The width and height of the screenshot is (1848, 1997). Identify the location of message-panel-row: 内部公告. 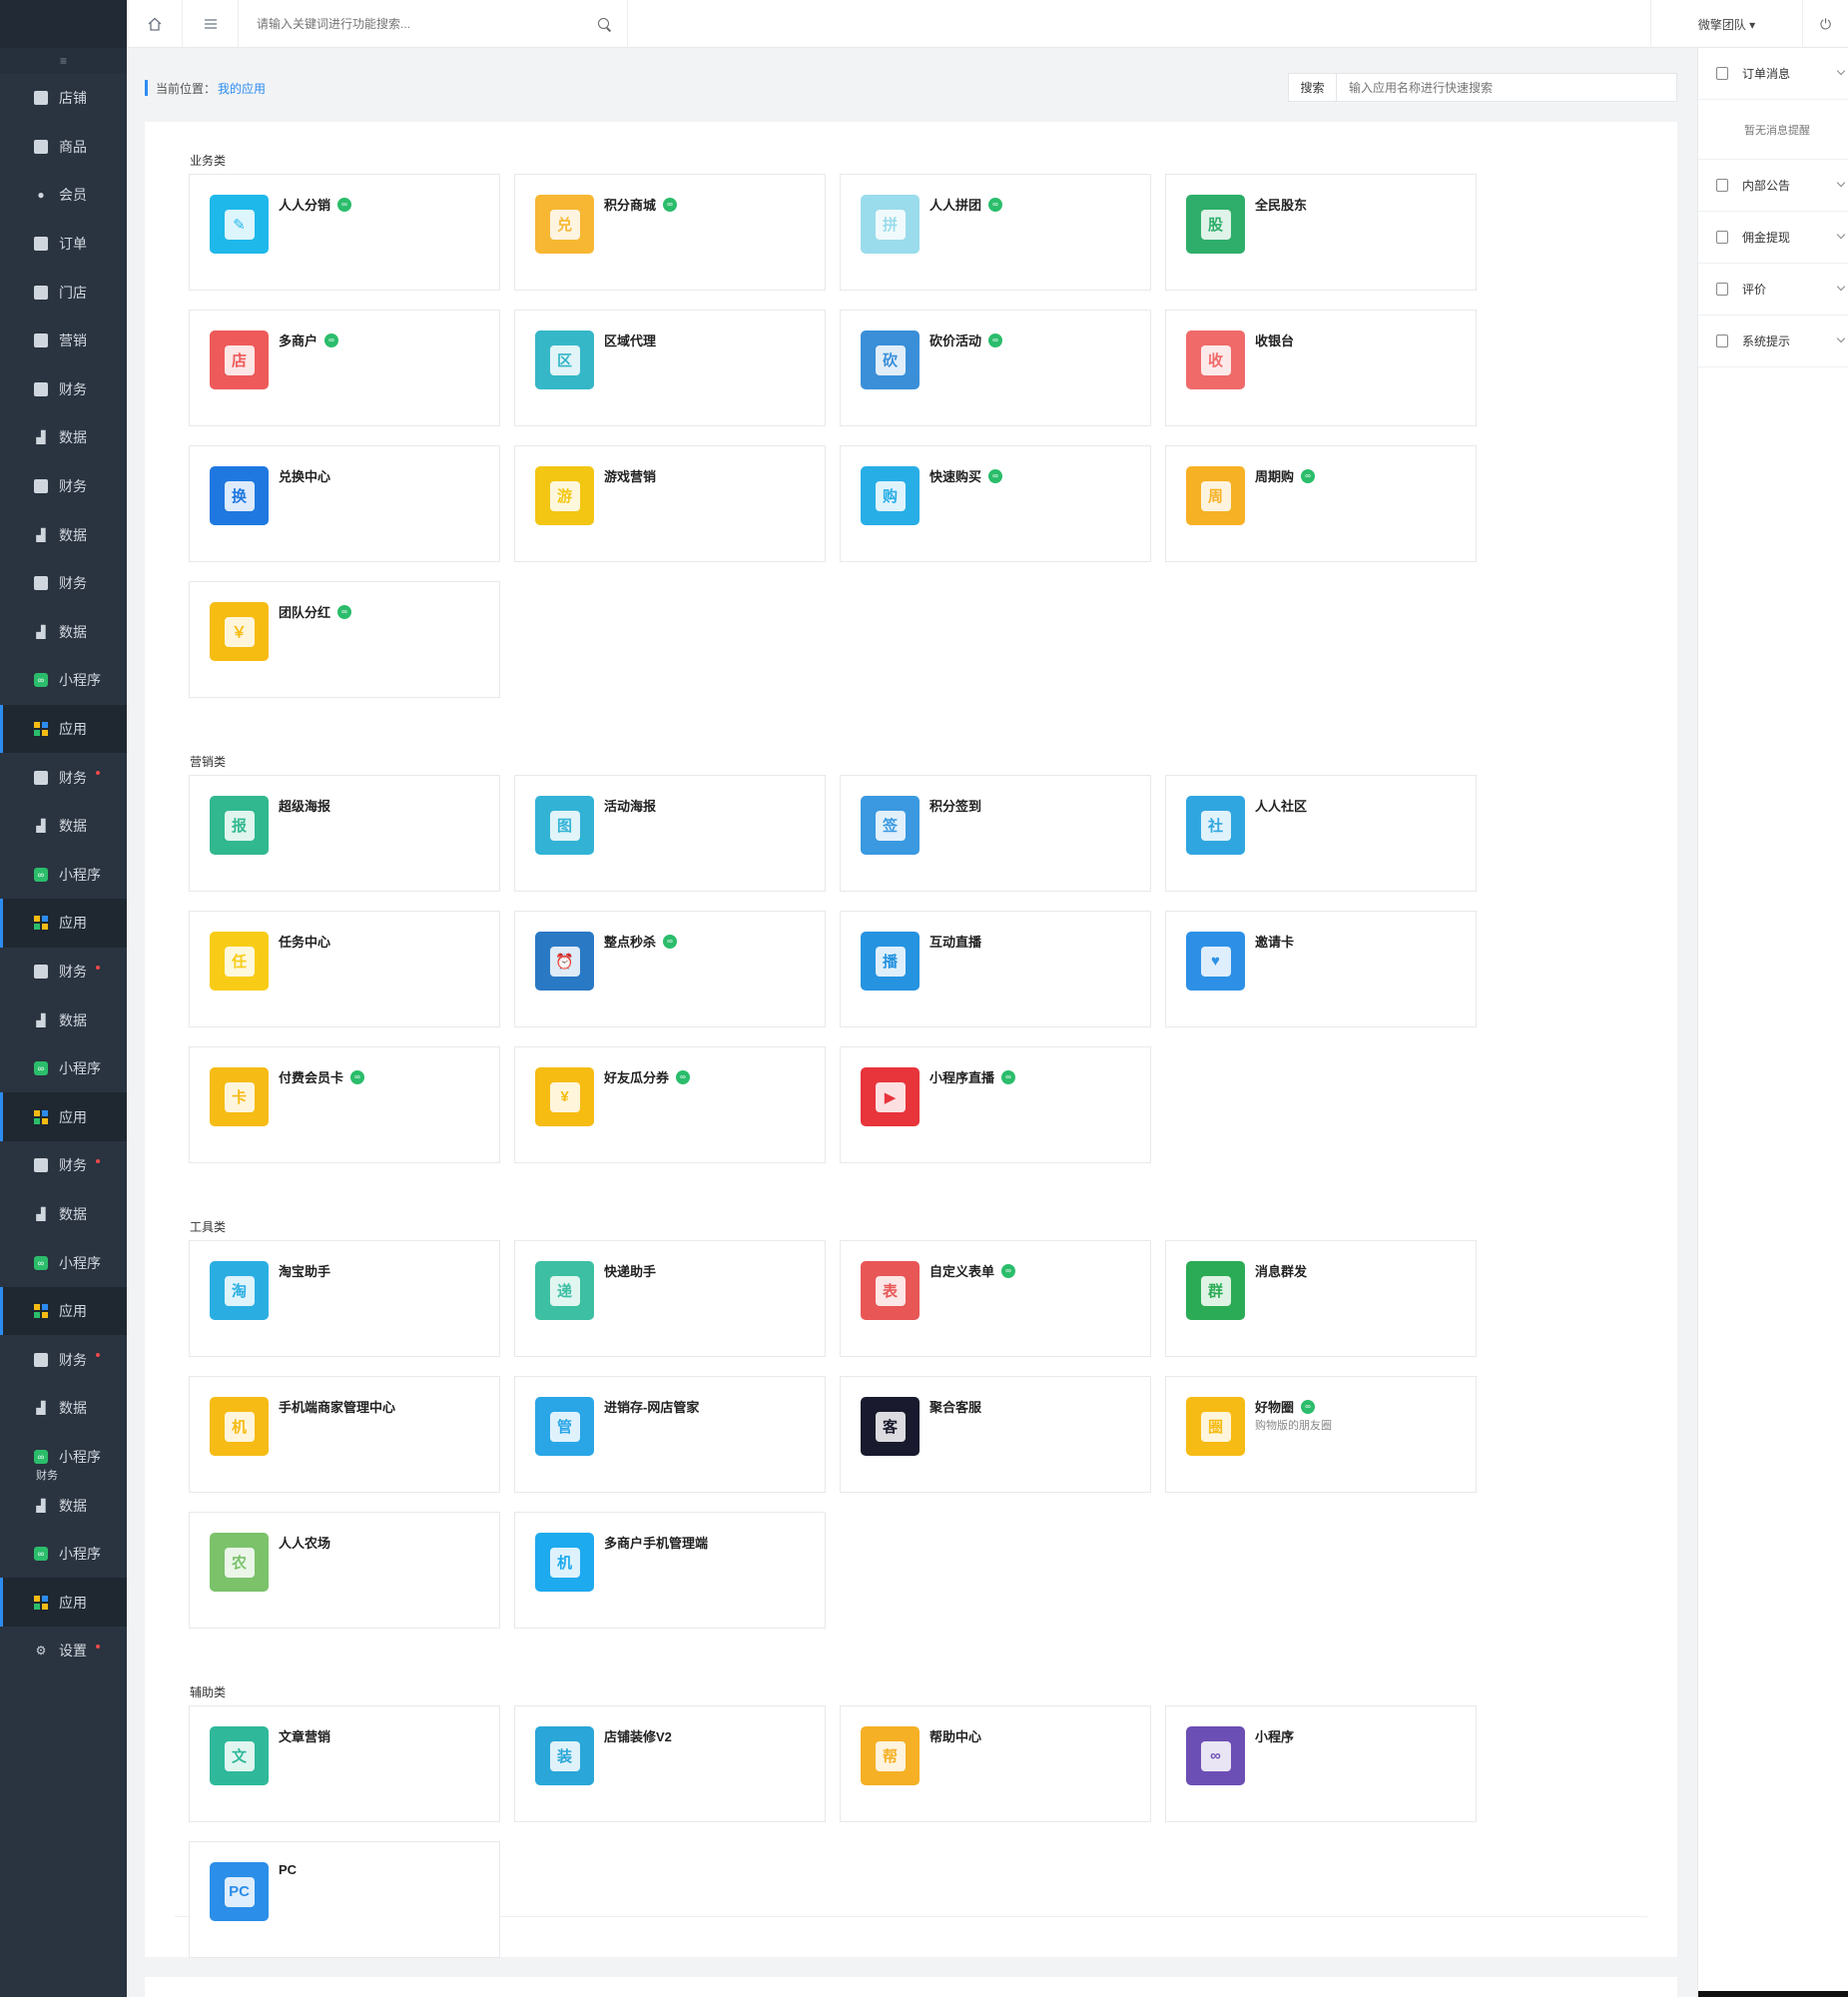
(1773, 186).